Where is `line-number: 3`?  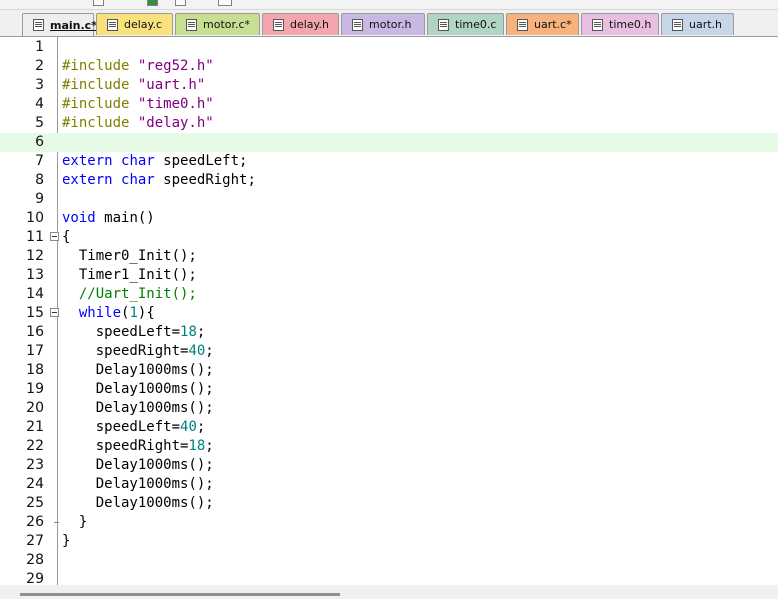 line-number: 3 is located at coordinates (39, 85).